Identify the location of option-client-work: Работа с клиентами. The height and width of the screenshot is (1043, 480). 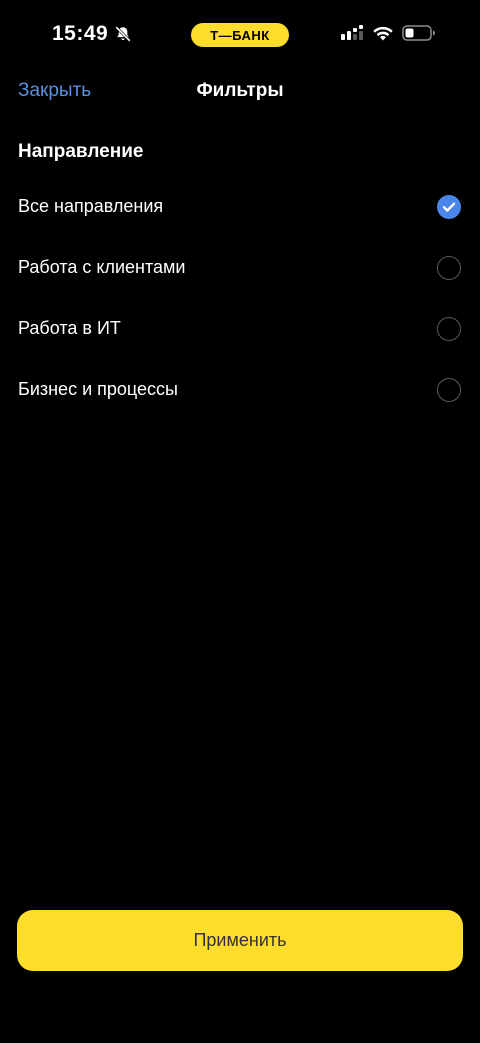
(240, 267).